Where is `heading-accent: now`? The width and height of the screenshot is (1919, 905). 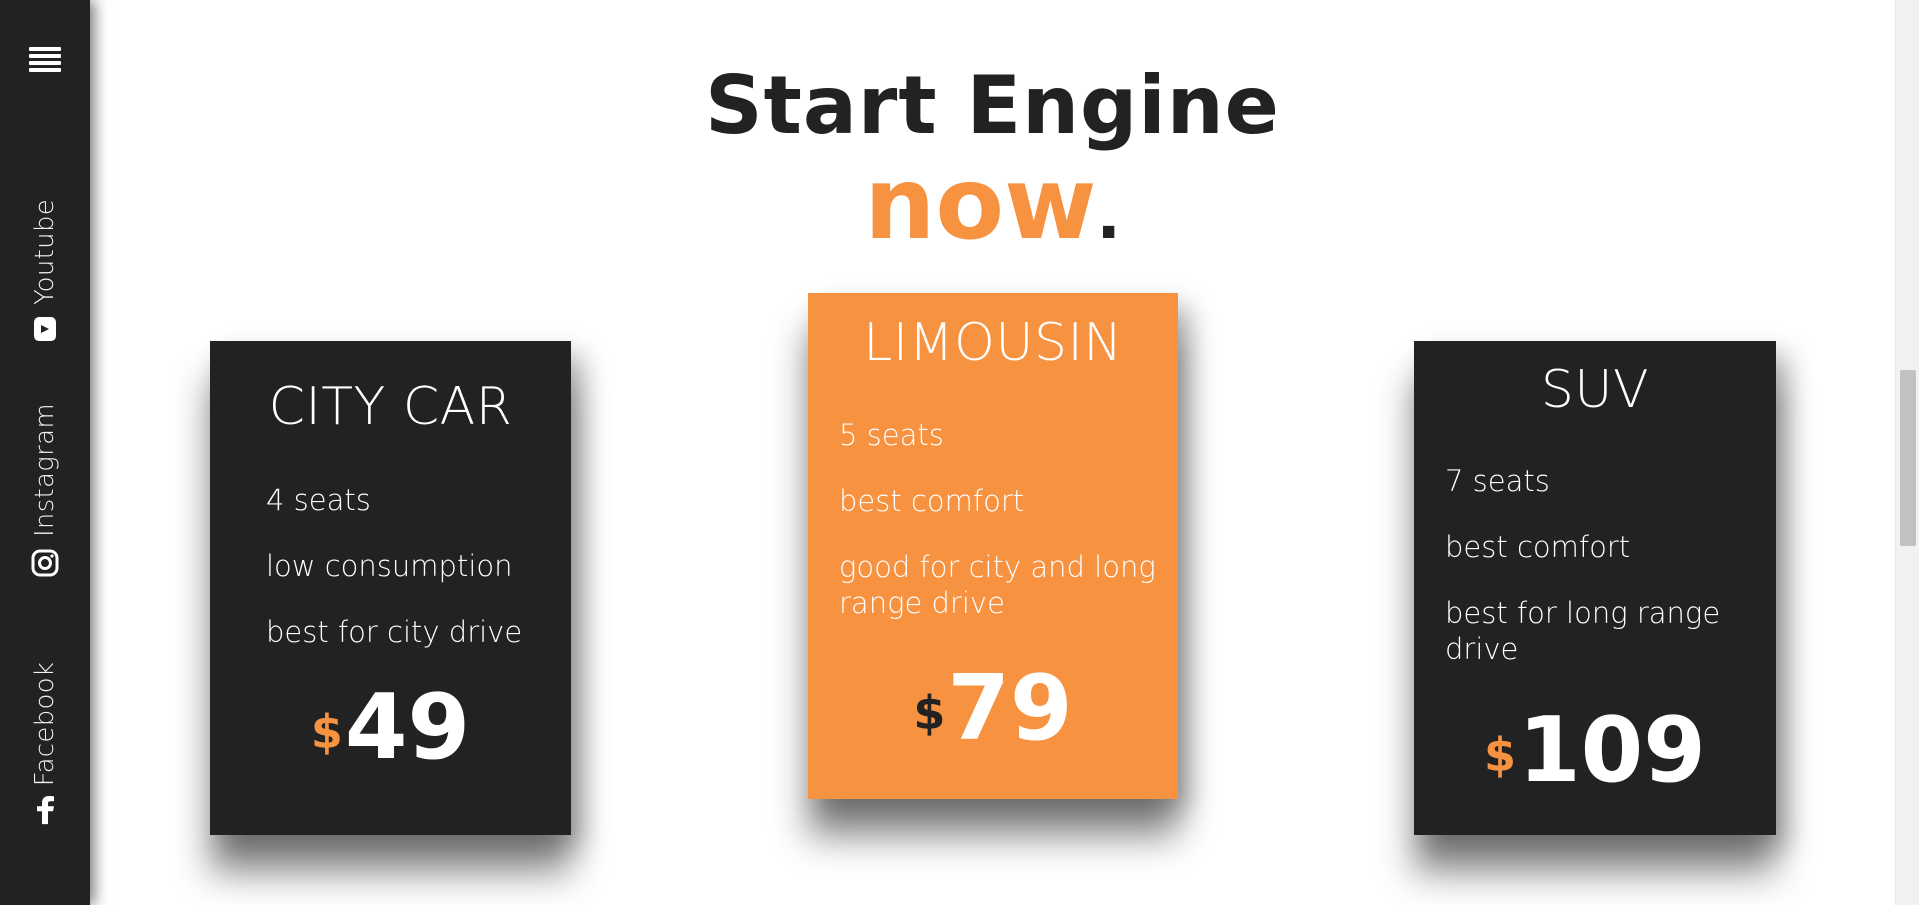 heading-accent: now is located at coordinates (980, 203).